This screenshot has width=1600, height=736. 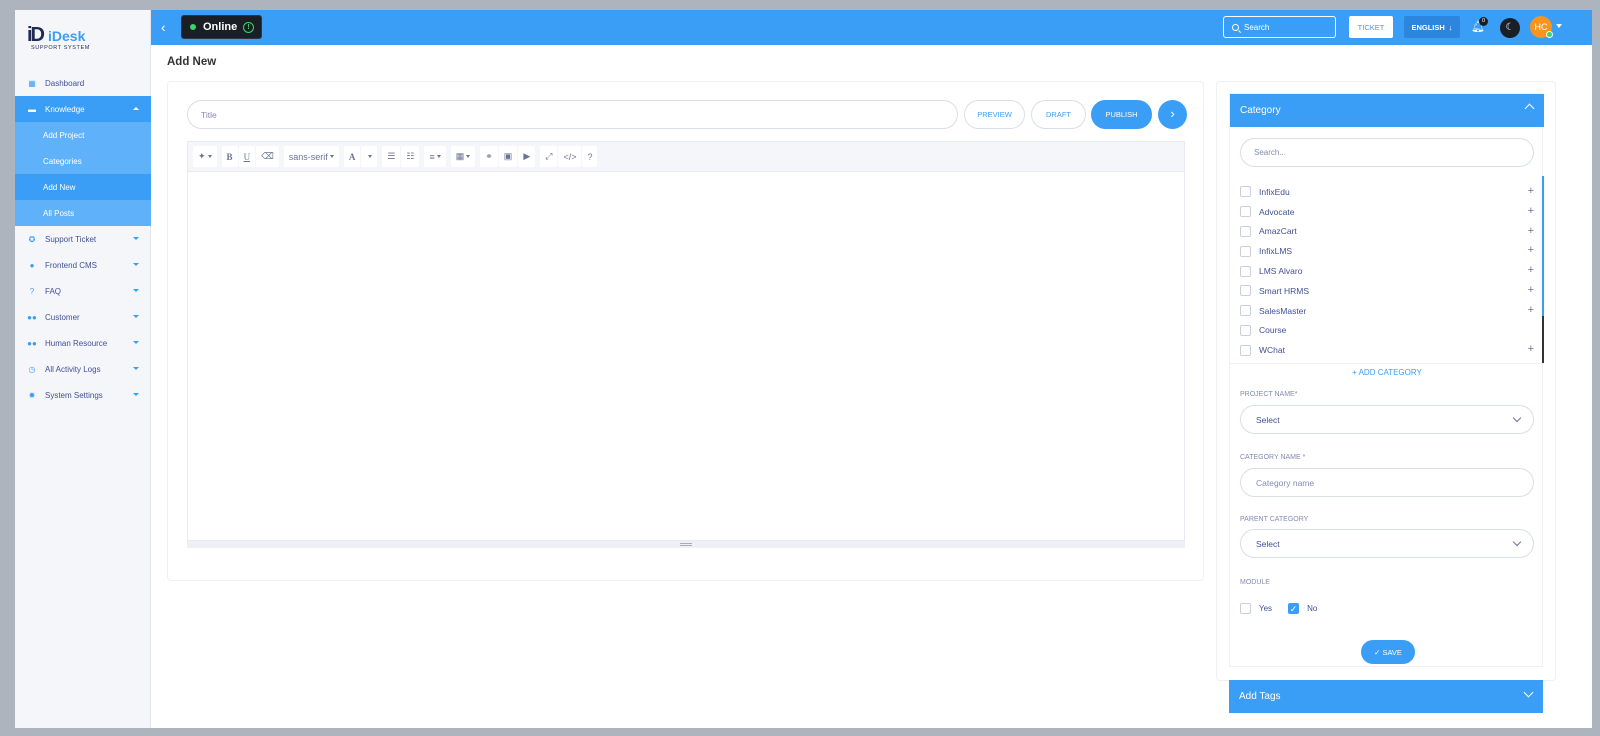 I want to click on font-color-icon: A, so click(x=352, y=156).